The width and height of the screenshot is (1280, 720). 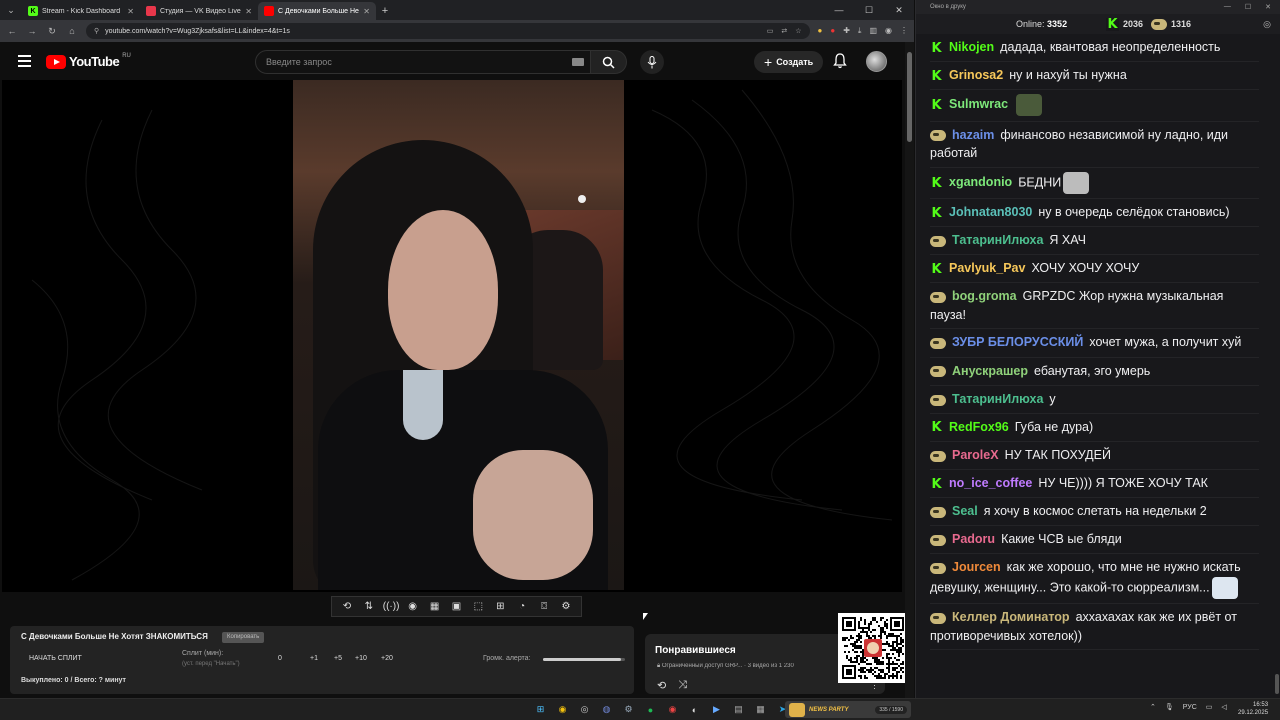 I want to click on settings-gear-icon: ⚙, so click(x=566, y=606).